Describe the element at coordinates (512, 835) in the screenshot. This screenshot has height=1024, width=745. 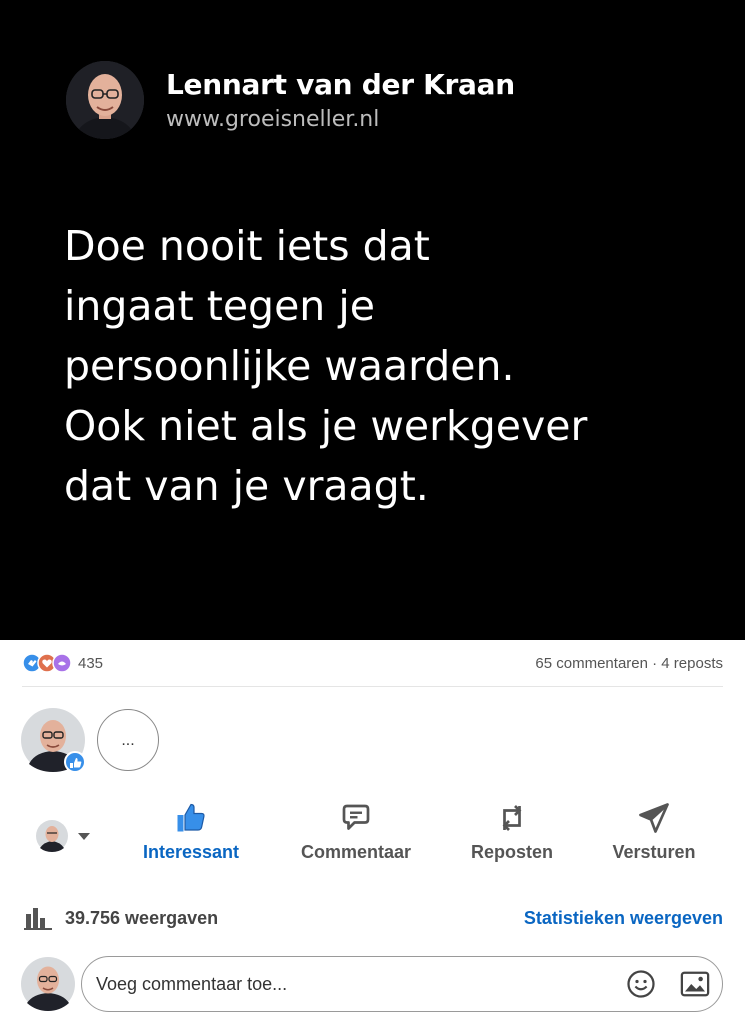
I see `repost-button: Reposten` at that location.